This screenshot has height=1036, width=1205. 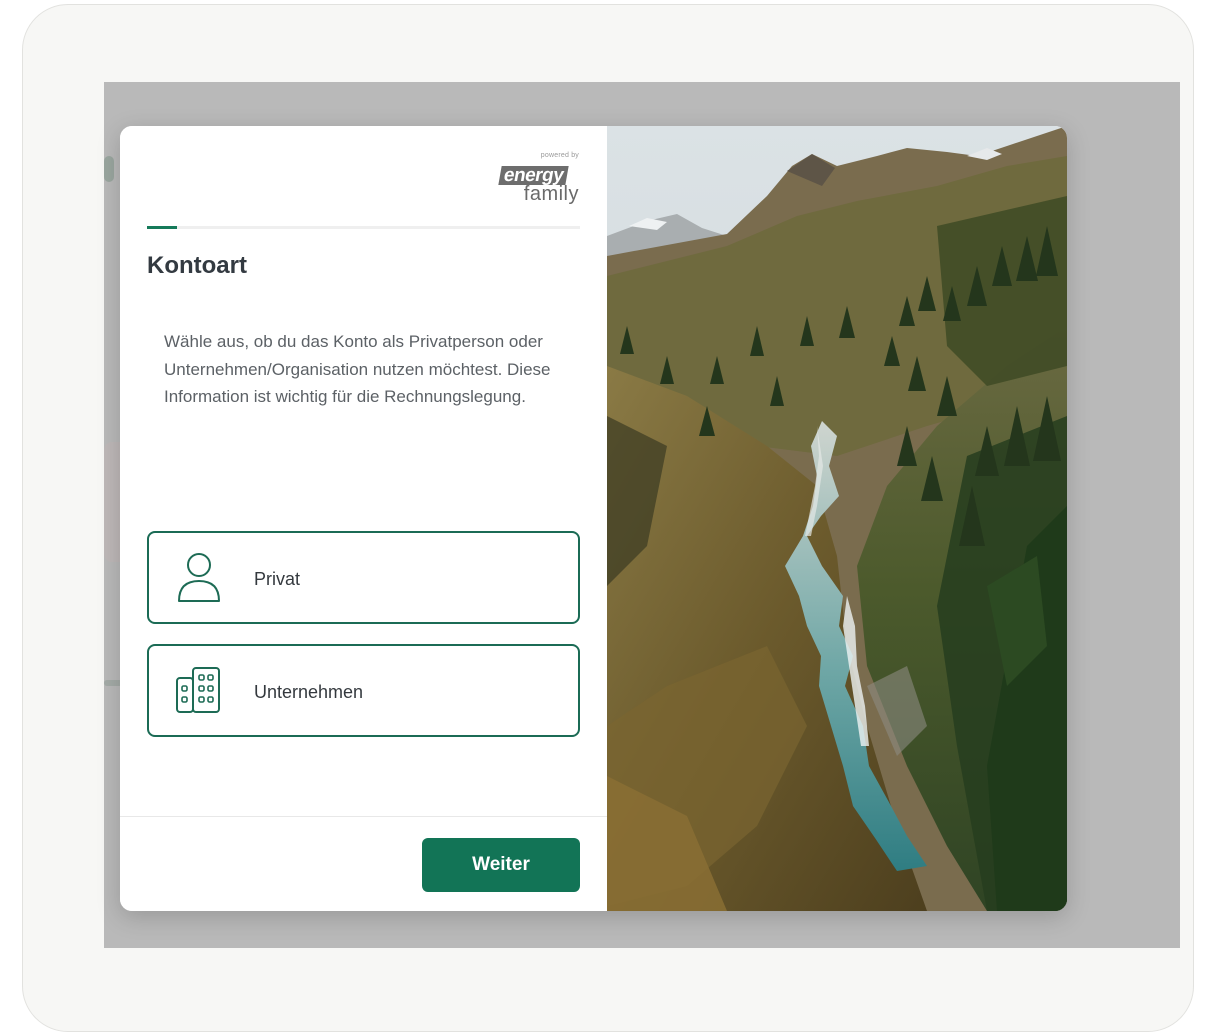 What do you see at coordinates (162, 227) in the screenshot?
I see `step-progress-fill` at bounding box center [162, 227].